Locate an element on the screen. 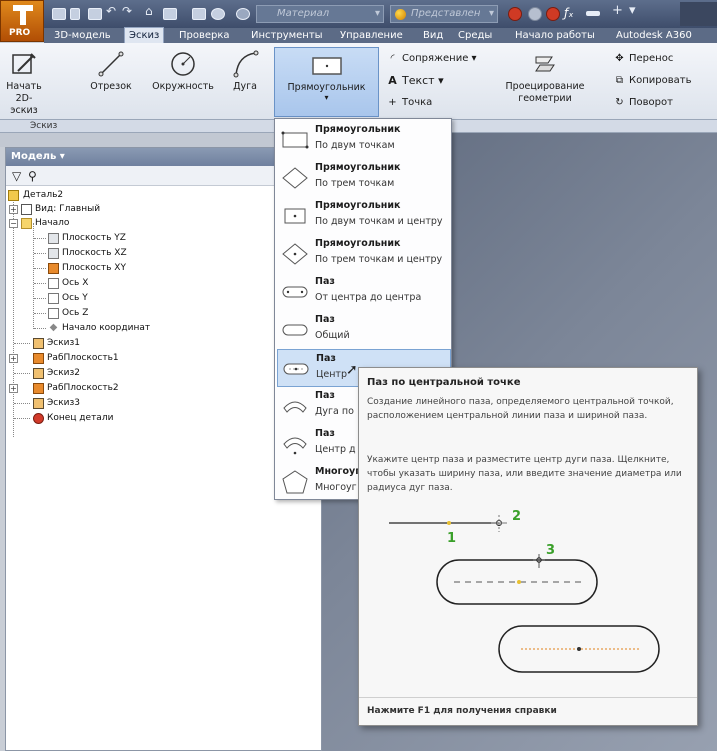 This screenshot has height=751, width=717. tree-item-axis-y: Ось Y is located at coordinates (156, 298).